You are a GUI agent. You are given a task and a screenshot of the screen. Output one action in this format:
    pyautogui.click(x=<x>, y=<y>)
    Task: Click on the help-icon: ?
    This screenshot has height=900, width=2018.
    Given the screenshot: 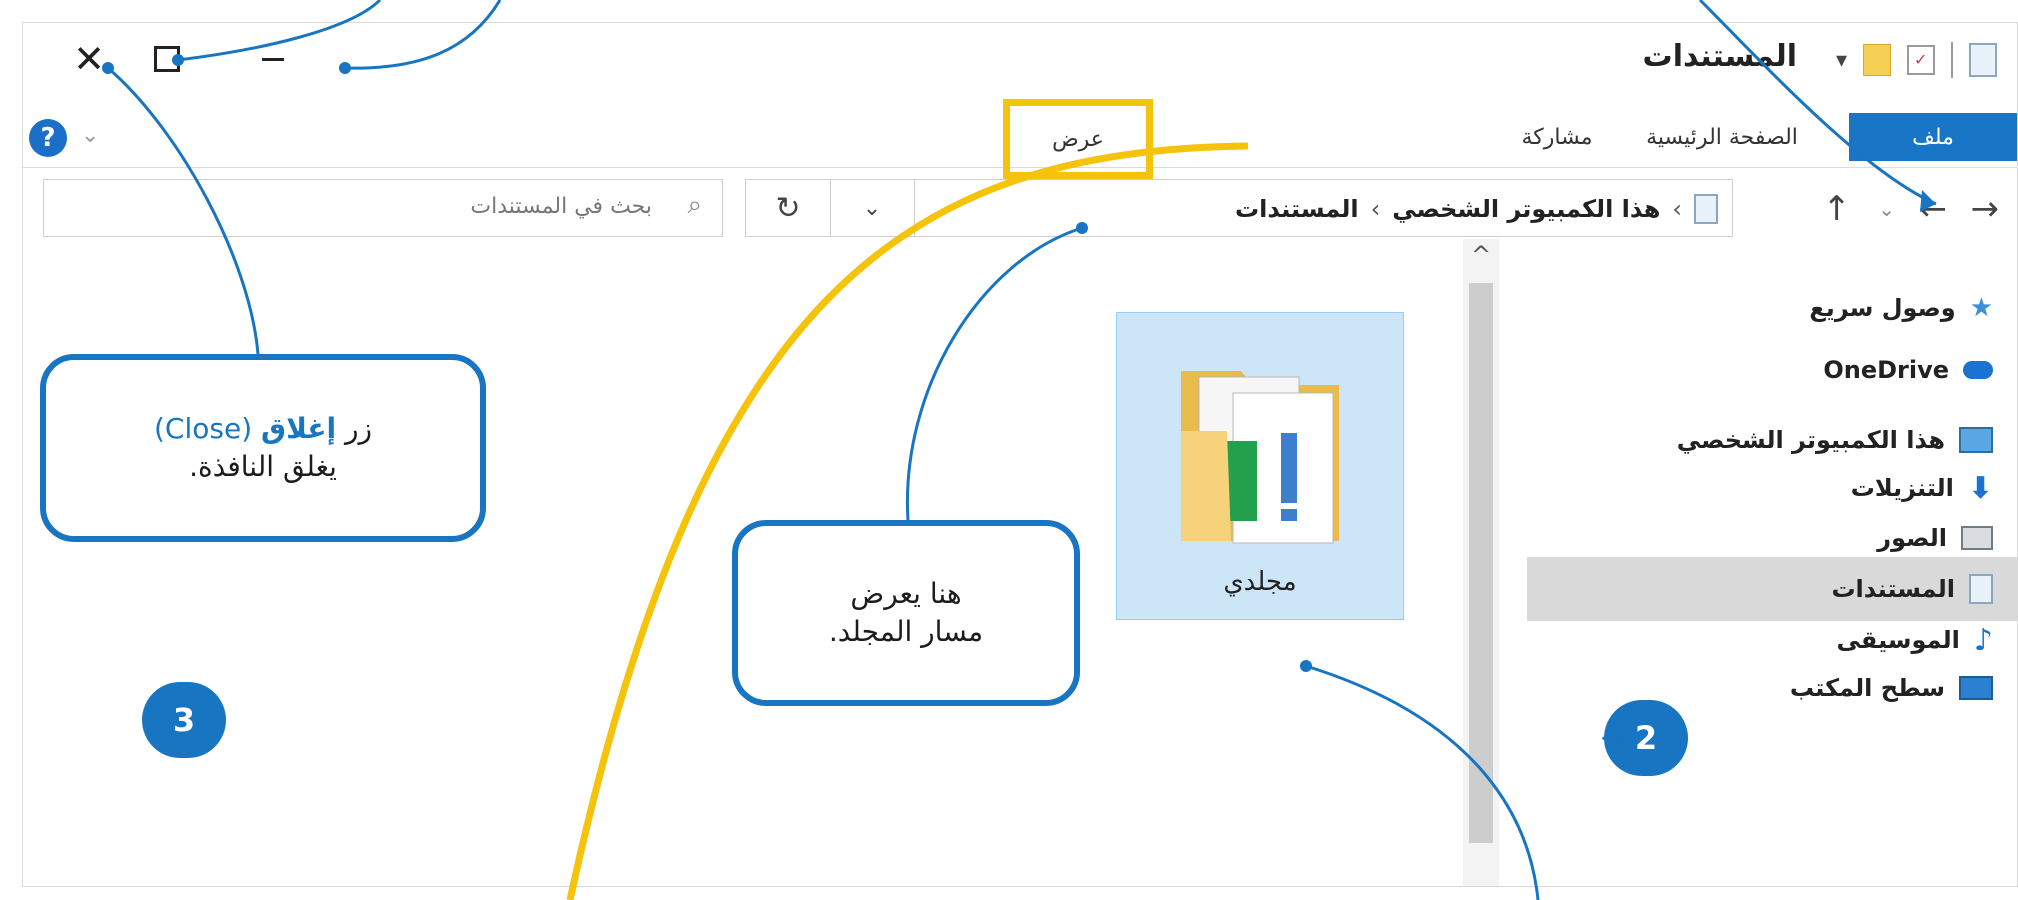 What is the action you would take?
    pyautogui.click(x=48, y=138)
    